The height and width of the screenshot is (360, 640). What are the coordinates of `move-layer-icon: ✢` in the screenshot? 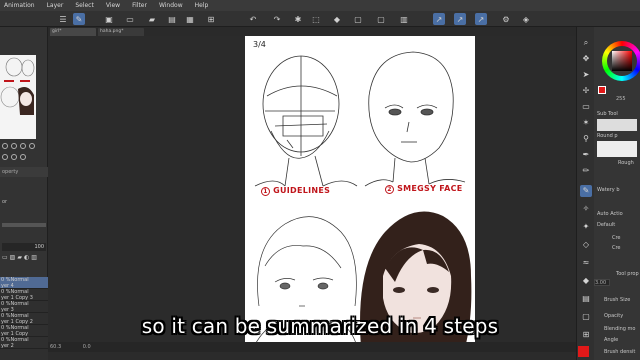 It's located at (586, 91).